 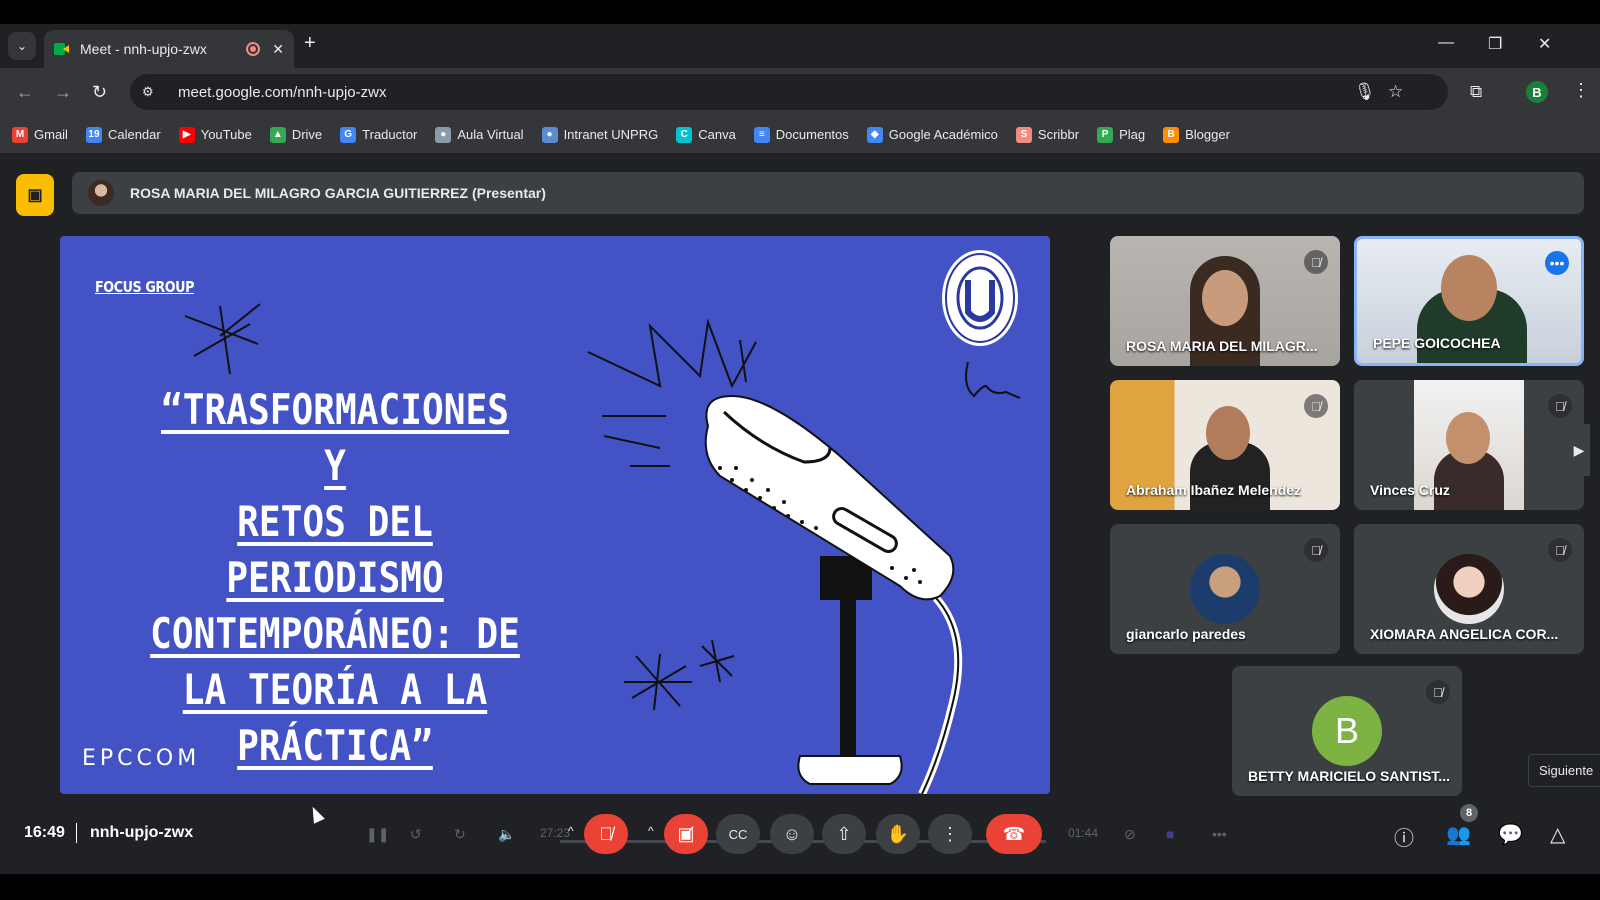 What do you see at coordinates (1469, 445) in the screenshot?
I see `participant-tile: 🎙̸ Vinces Cruz` at bounding box center [1469, 445].